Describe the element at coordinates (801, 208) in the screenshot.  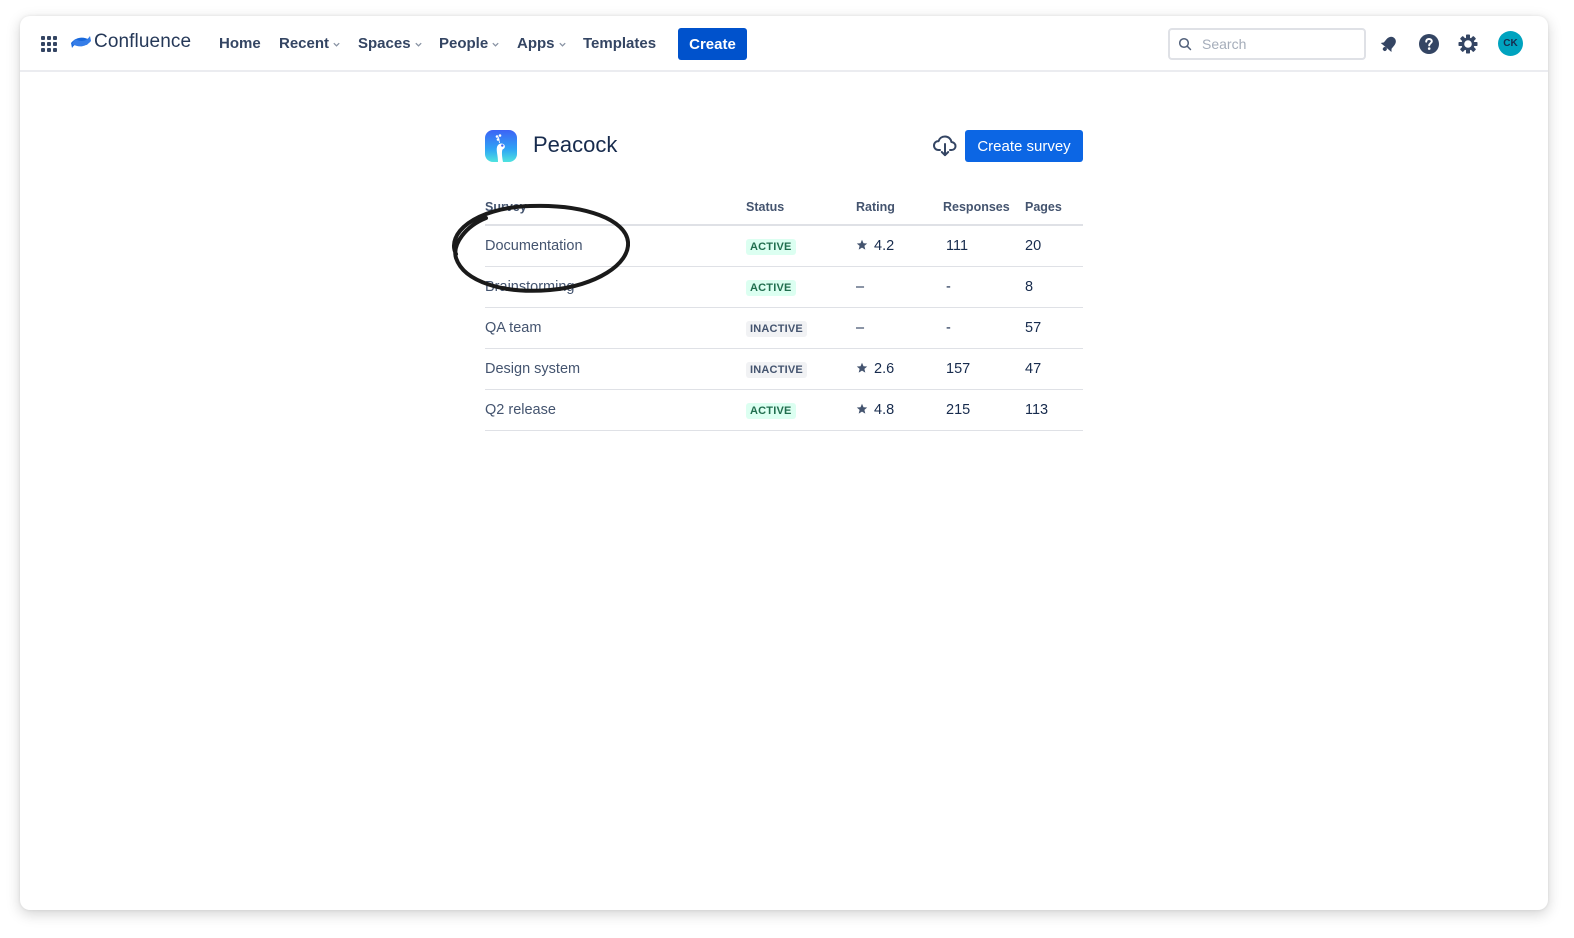
I see `column-header-status: Status` at that location.